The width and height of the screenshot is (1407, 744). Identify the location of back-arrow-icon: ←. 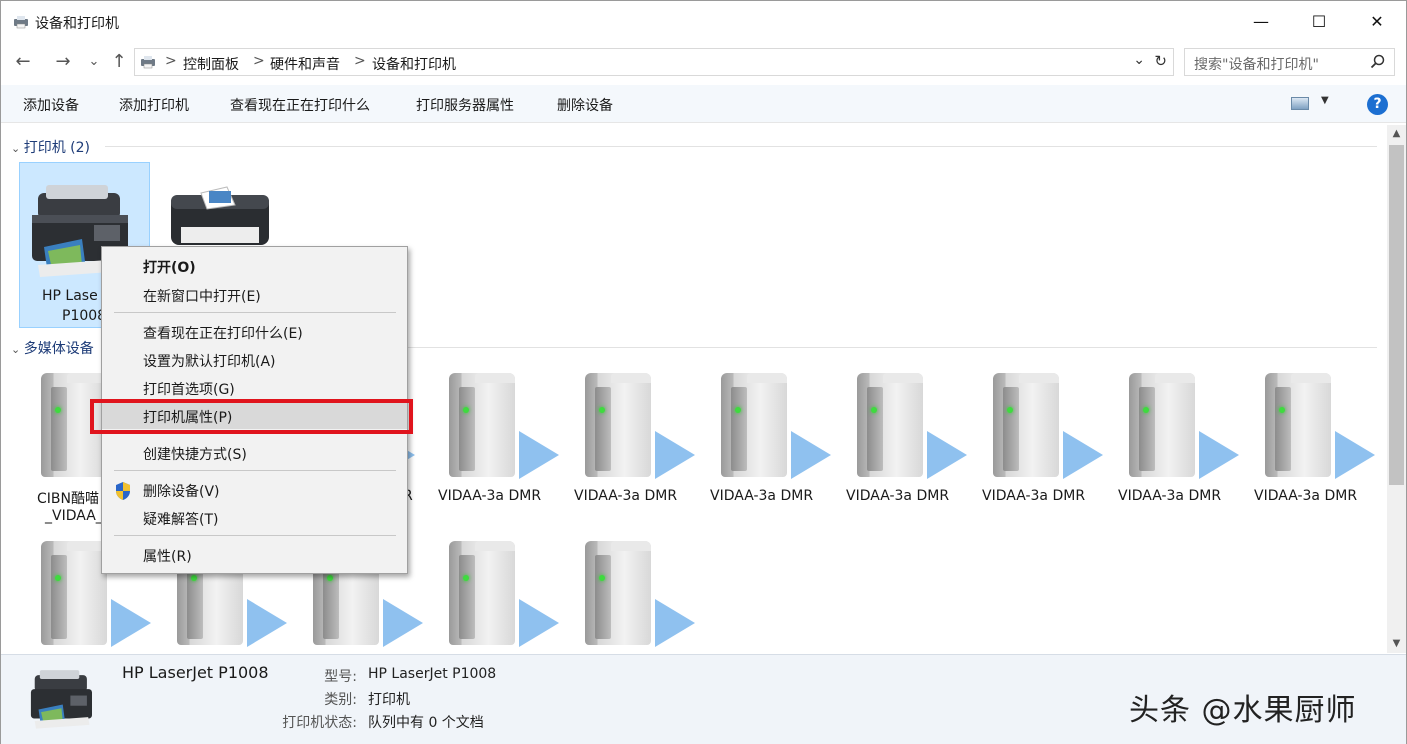
(23, 61).